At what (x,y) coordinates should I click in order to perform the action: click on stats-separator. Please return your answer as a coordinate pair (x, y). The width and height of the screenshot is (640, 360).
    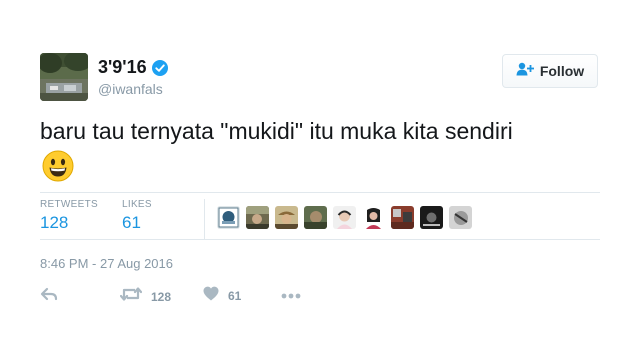
    Looking at the image, I should click on (204, 219).